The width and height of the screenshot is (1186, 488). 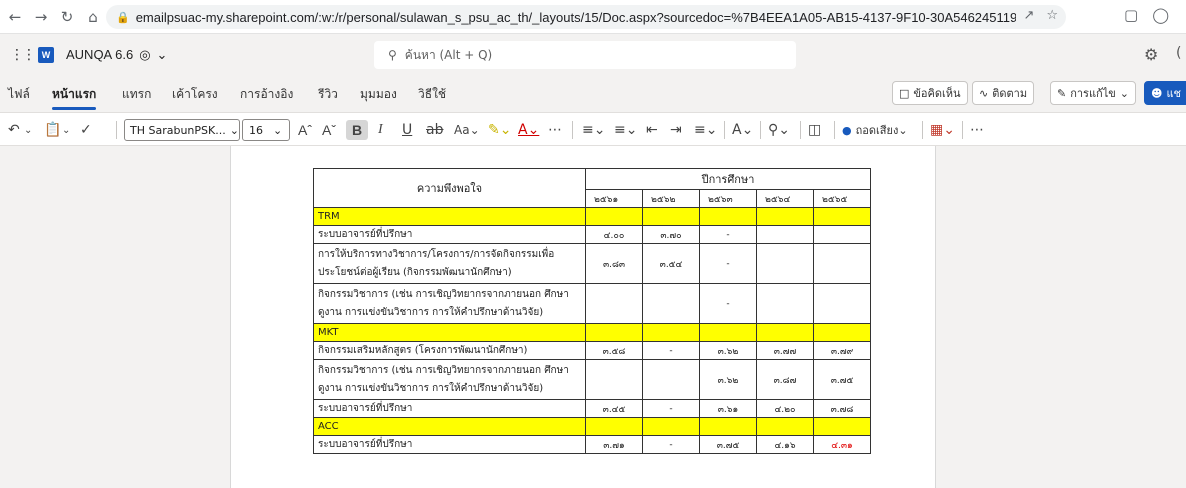 I want to click on settings-gear-icon: ⚙, so click(x=1151, y=54).